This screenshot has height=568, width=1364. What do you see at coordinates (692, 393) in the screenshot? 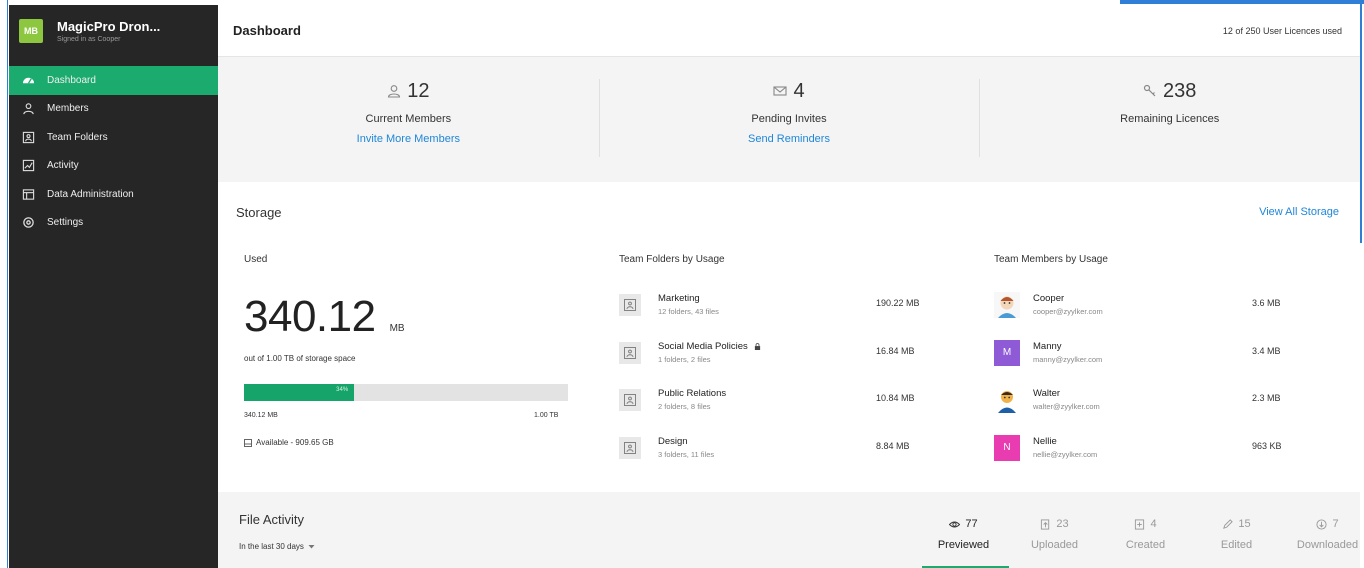
I see `folder-name-text: Public Relations` at bounding box center [692, 393].